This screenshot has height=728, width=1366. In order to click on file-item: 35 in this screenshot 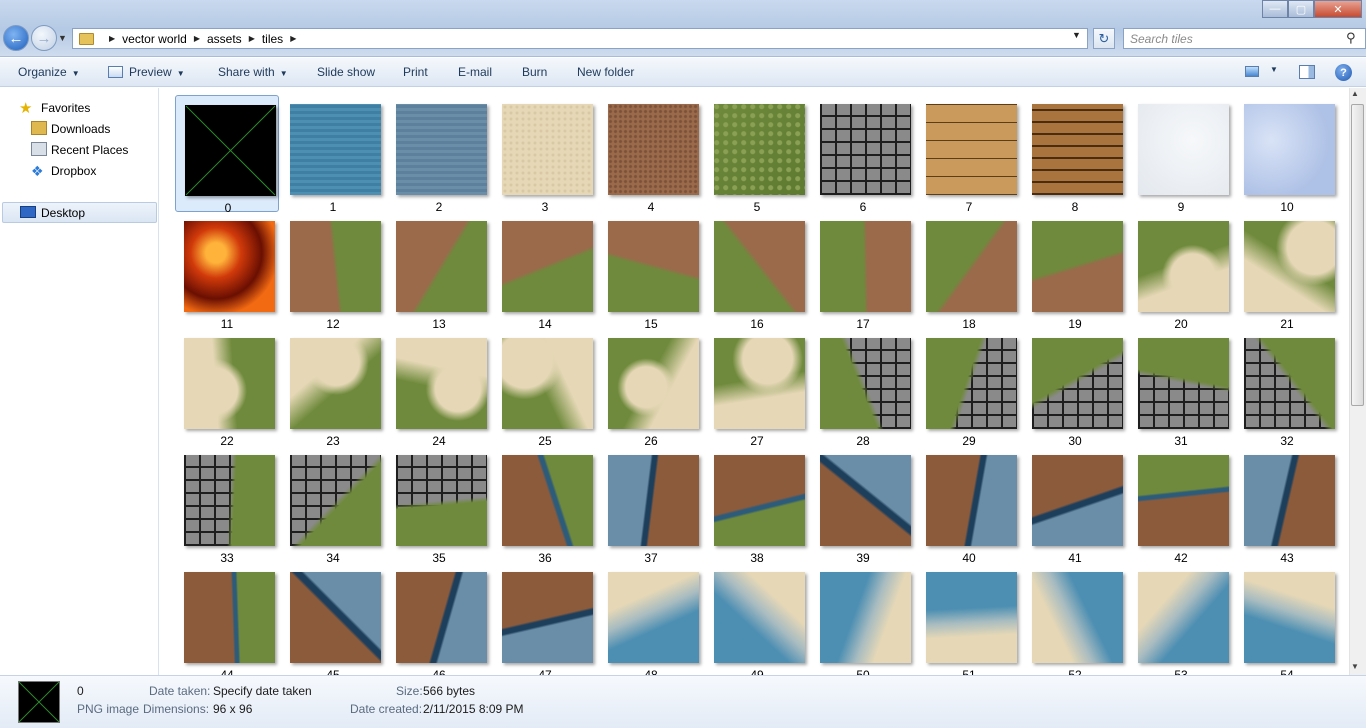, I will do `click(439, 505)`.